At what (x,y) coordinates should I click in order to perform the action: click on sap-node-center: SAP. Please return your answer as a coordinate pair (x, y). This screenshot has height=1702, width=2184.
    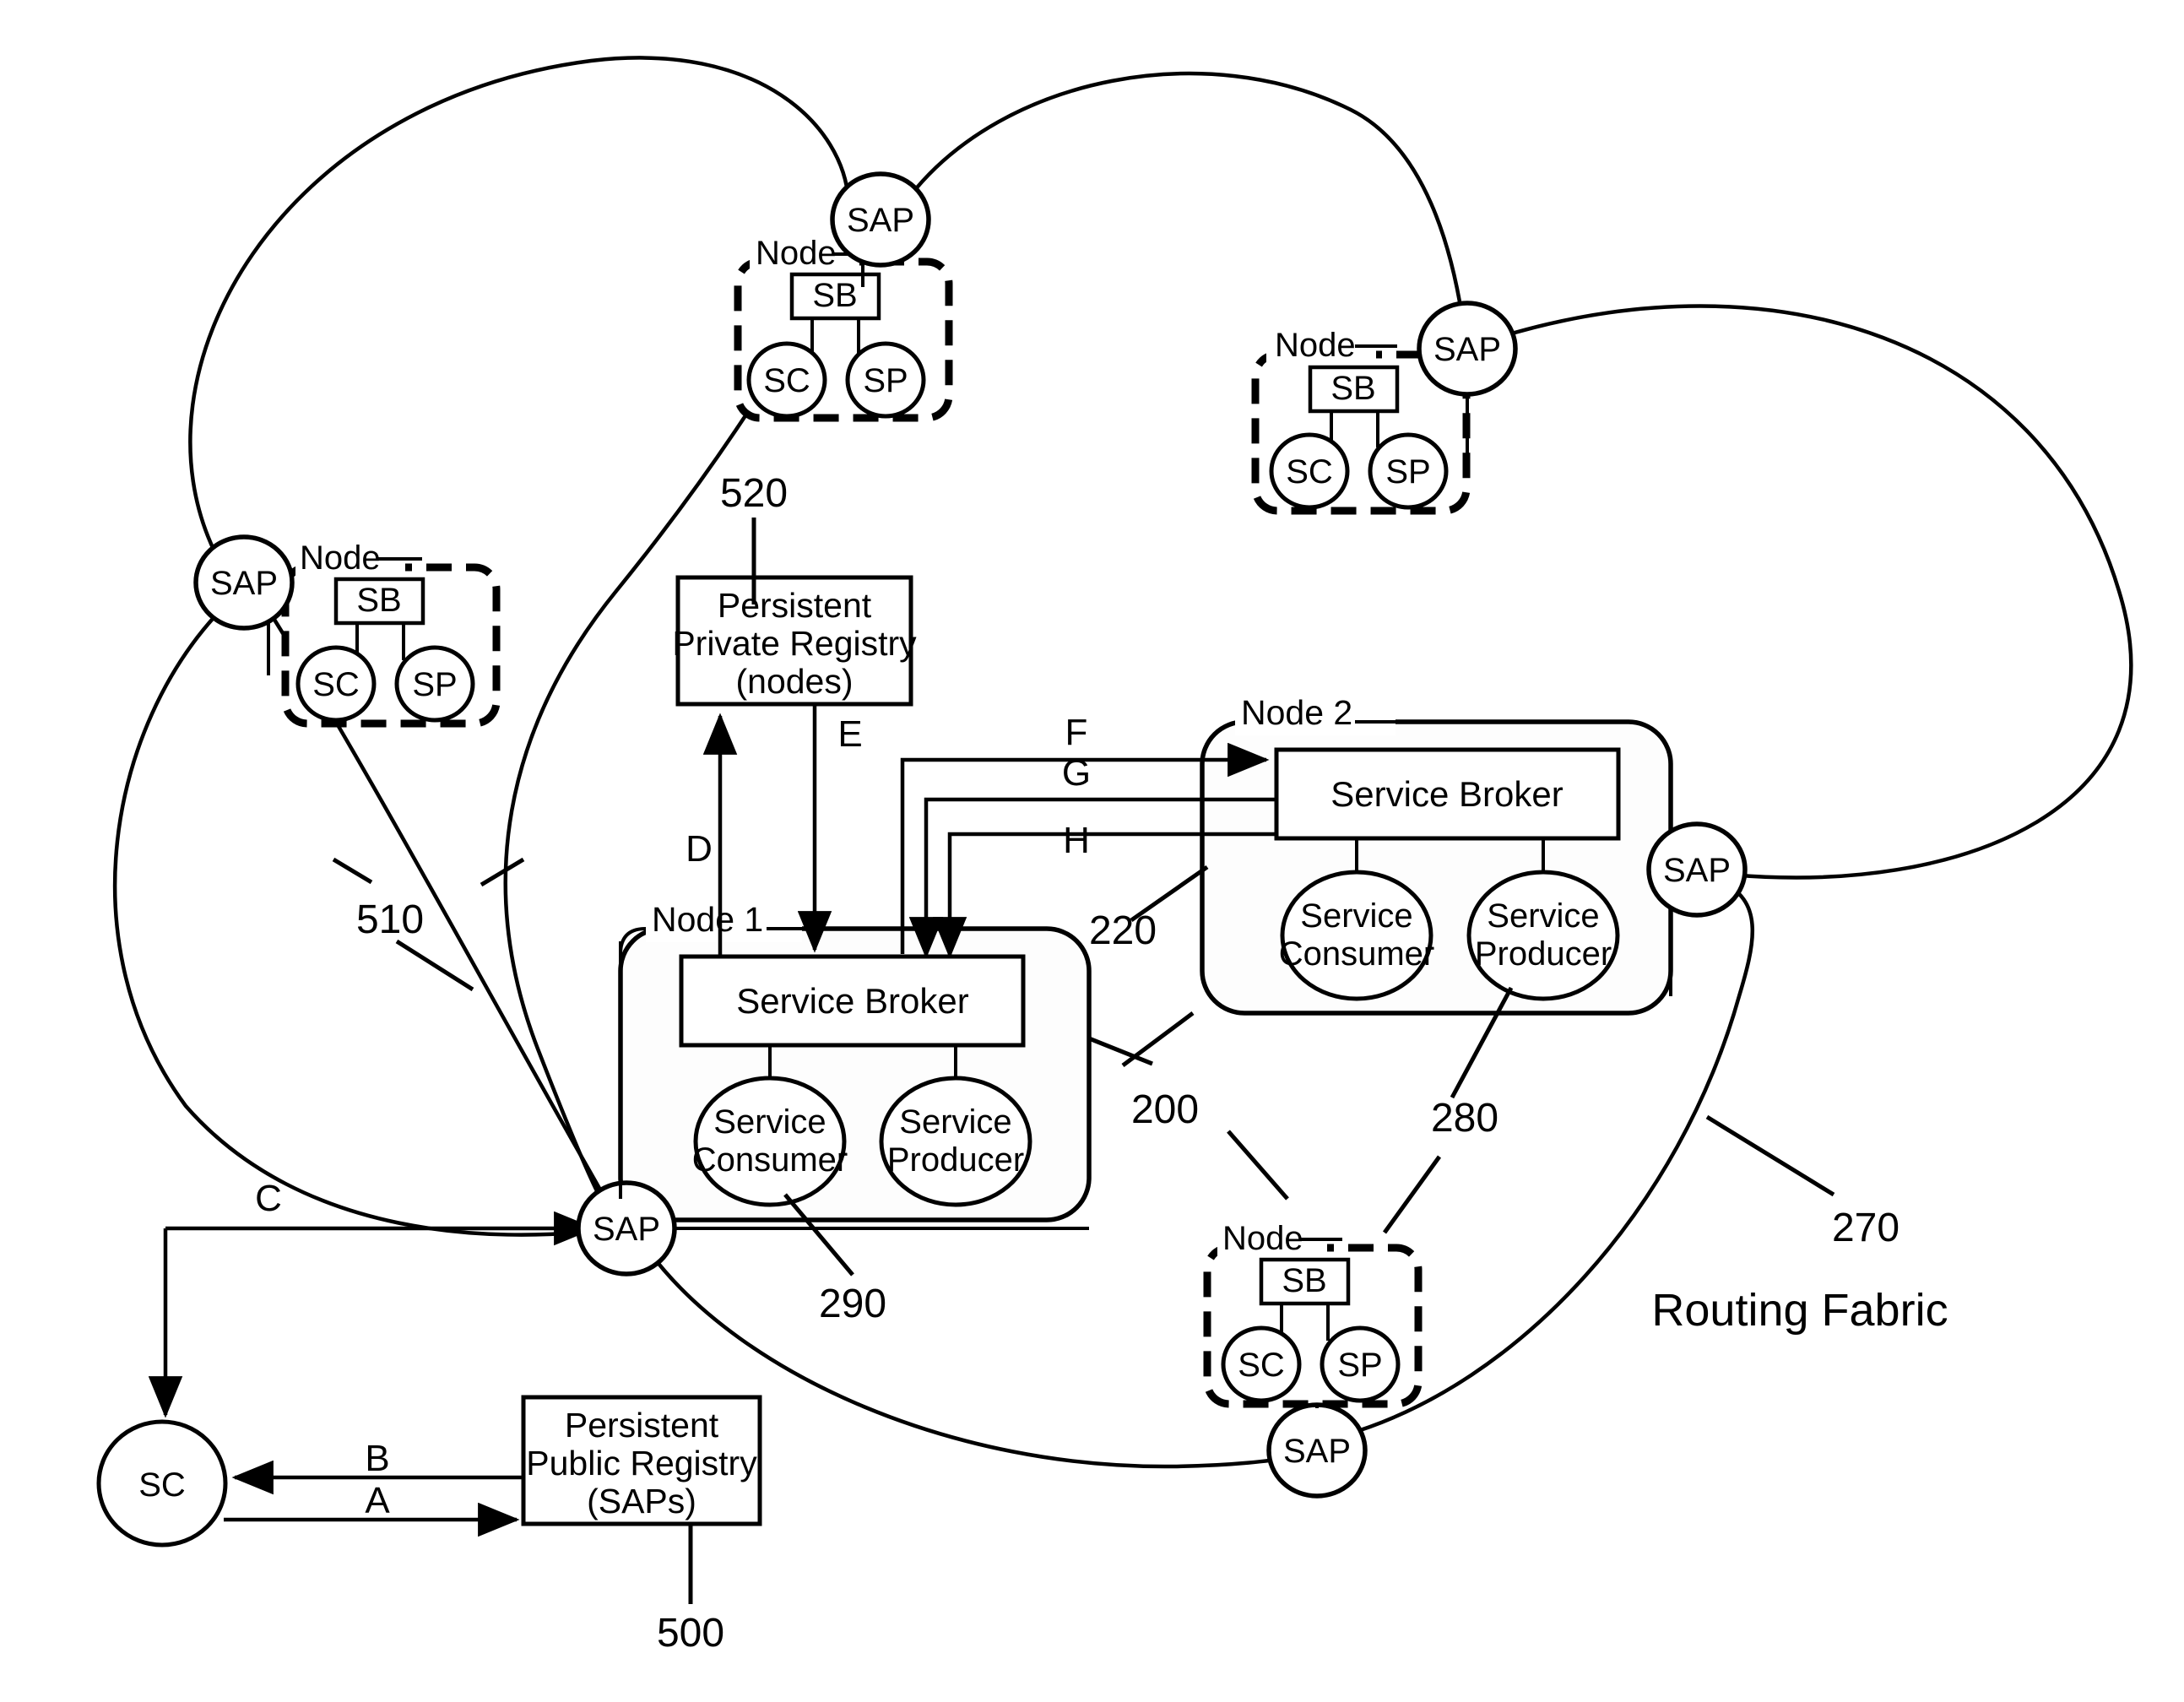
    Looking at the image, I should click on (626, 1228).